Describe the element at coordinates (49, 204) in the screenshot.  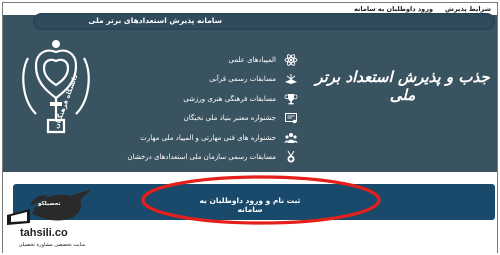
I see `watermark-brand: تحصیلکو` at that location.